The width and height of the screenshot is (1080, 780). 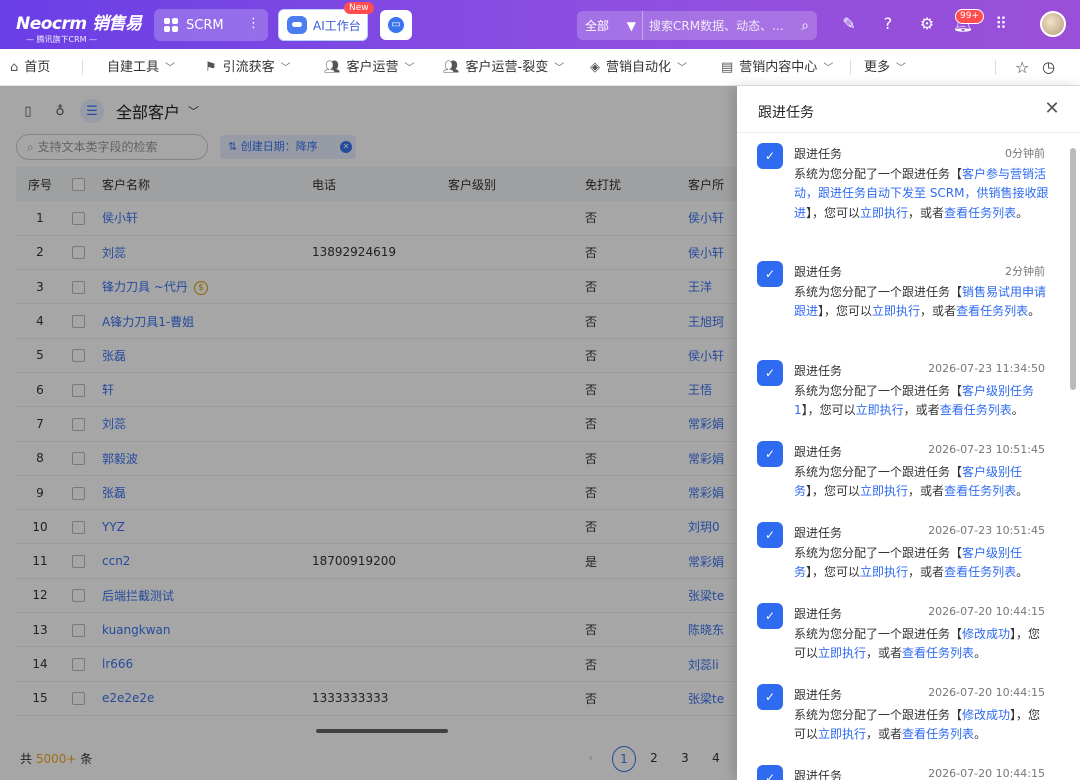 I want to click on panel-title: 跟进任务, so click(x=786, y=113).